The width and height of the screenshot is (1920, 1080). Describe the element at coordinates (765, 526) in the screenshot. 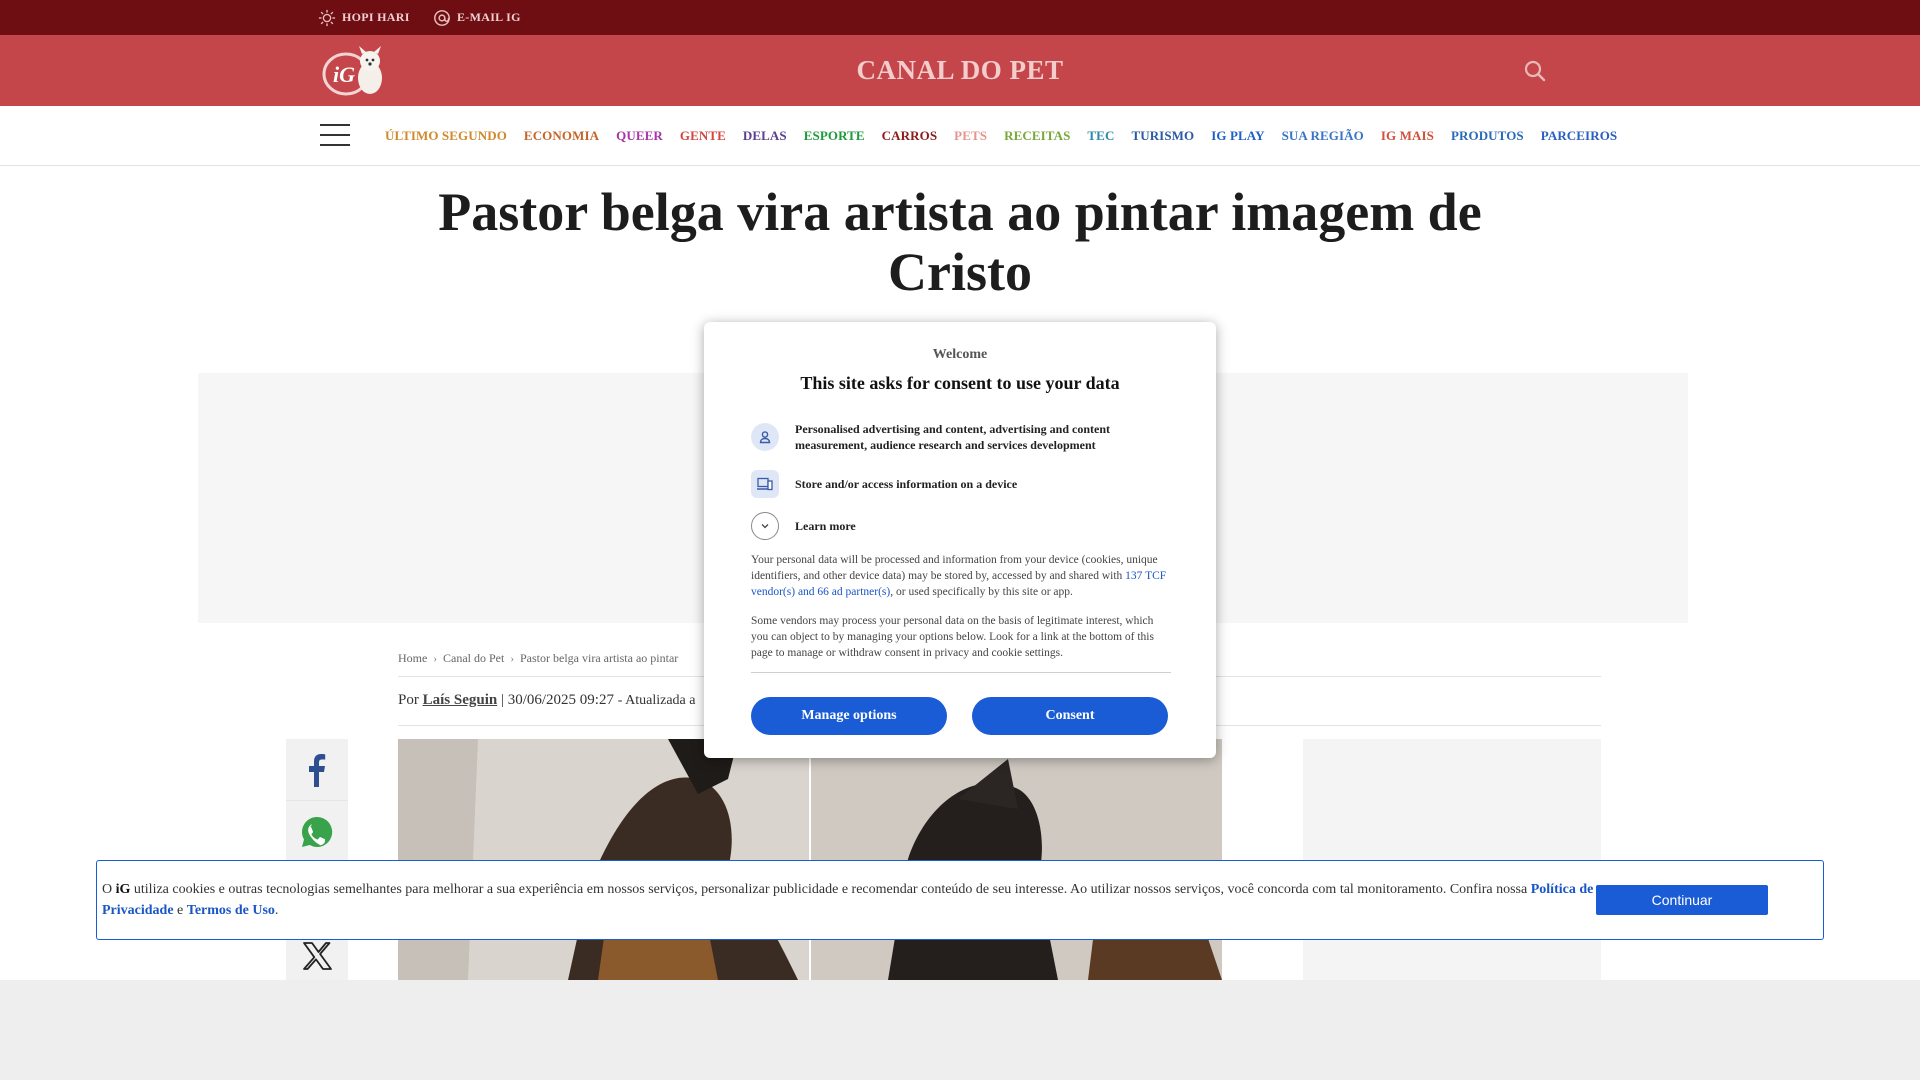

I see `chevron-down-icon` at that location.